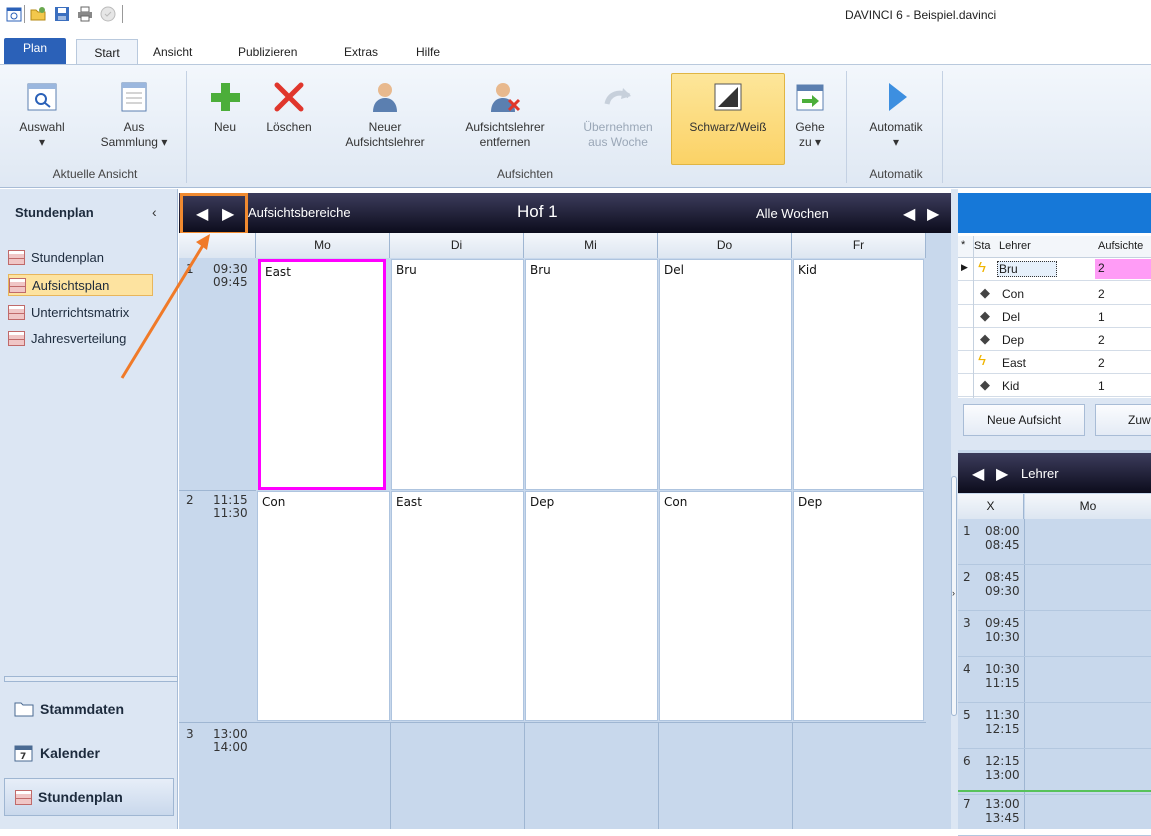 The width and height of the screenshot is (1151, 836). I want to click on collection-icon, so click(134, 97).